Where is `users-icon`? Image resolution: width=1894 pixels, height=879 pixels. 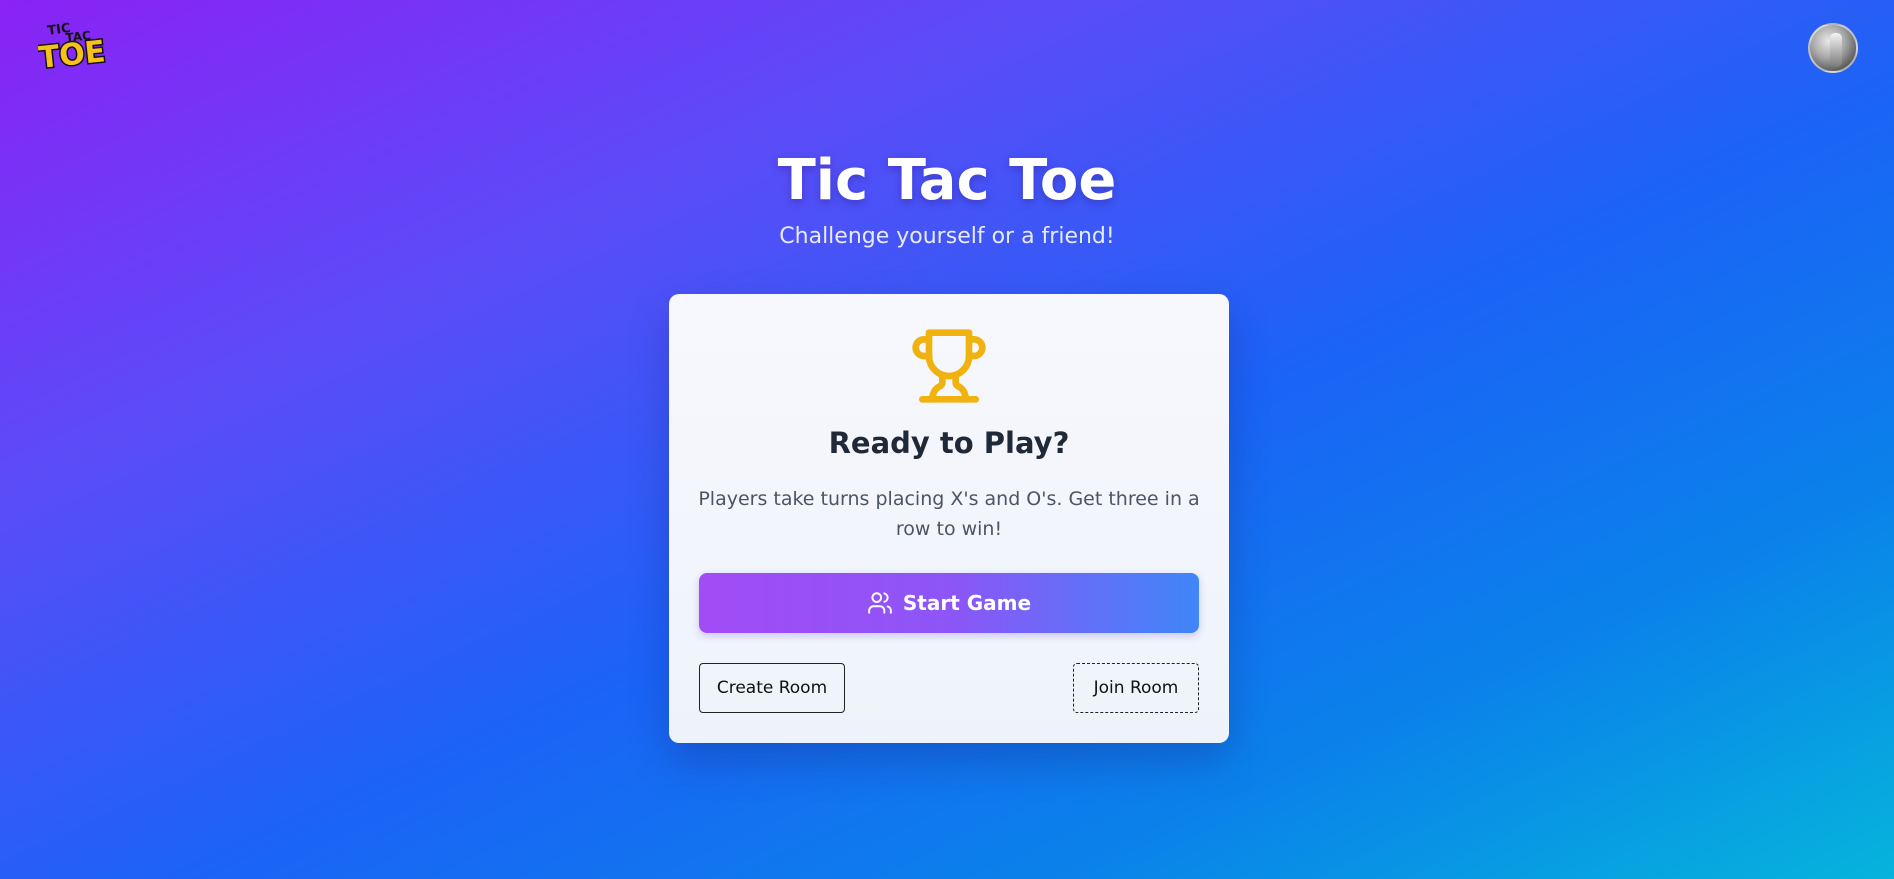 users-icon is located at coordinates (880, 603).